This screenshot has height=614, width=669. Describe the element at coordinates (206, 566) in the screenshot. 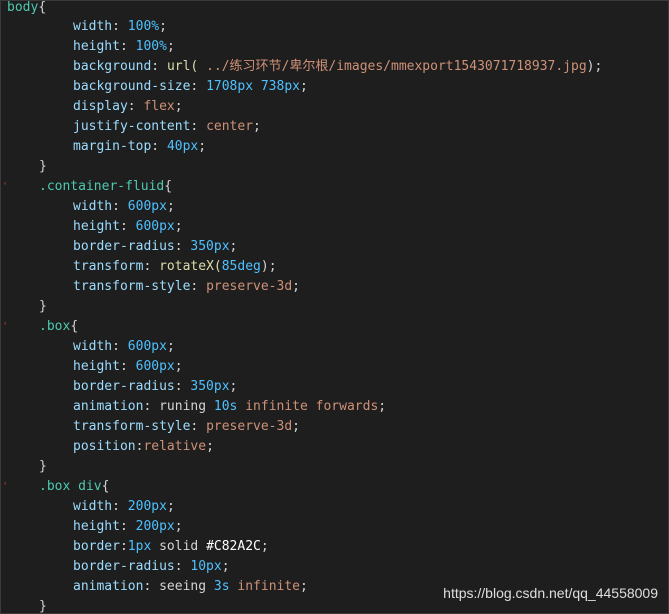

I see `css-value: 10px` at that location.